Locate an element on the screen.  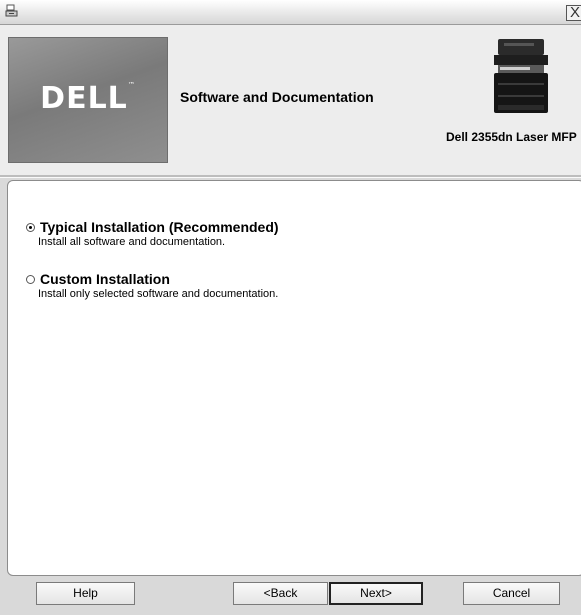
dell-logo: DELL™ is located at coordinates (88, 98).